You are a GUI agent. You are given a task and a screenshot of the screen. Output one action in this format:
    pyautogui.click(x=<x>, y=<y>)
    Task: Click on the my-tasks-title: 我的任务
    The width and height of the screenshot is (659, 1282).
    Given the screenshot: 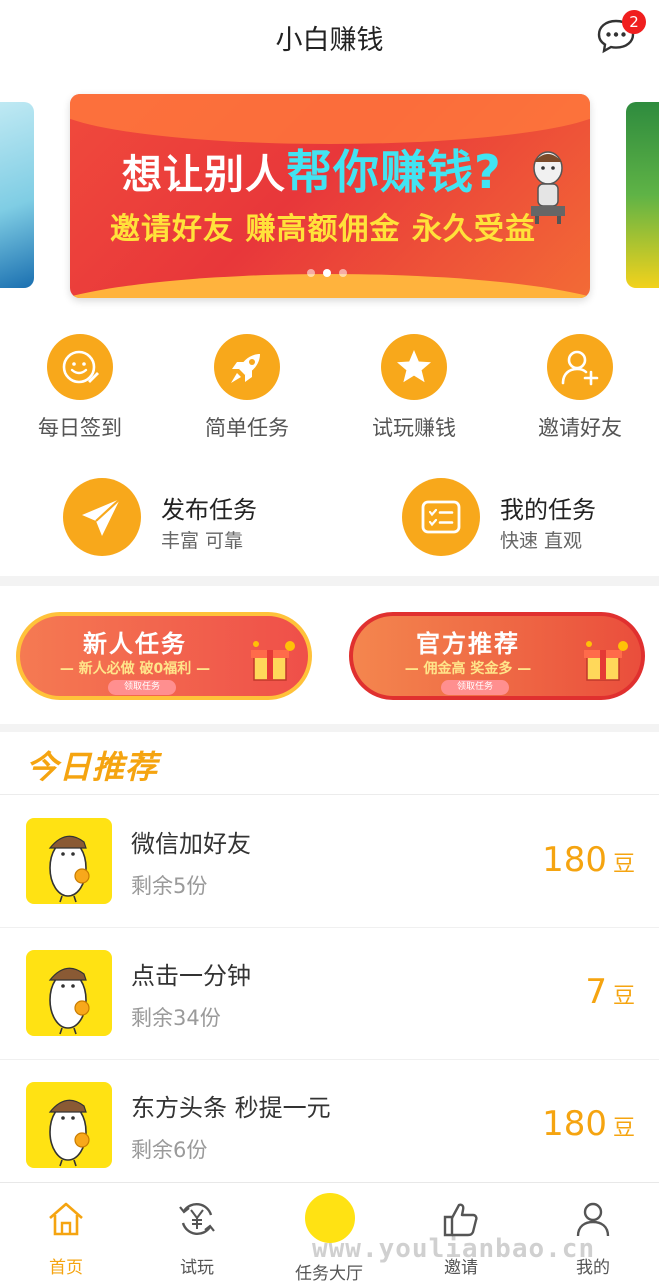 What is the action you would take?
    pyautogui.click(x=548, y=510)
    